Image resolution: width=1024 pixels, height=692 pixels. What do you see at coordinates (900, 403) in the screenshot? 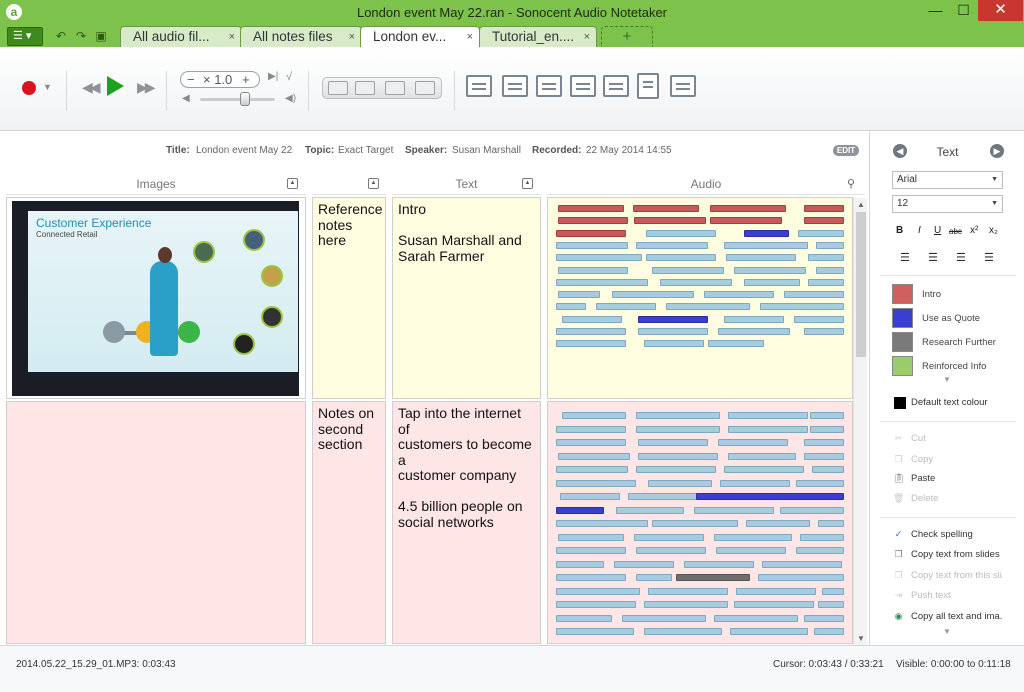
I see `default-colour-swatch` at bounding box center [900, 403].